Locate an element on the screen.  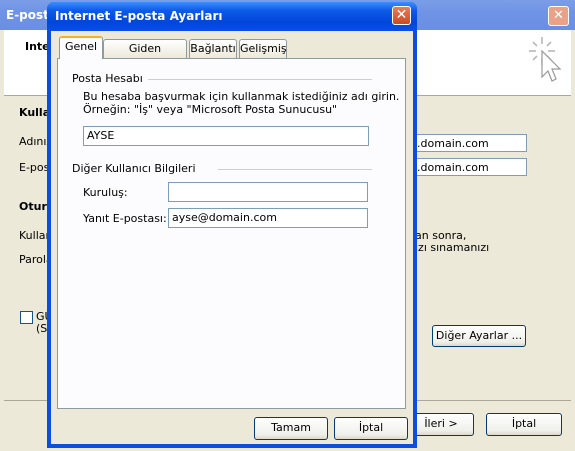
reply-email-input: ayse@domain.com is located at coordinates (268, 218).